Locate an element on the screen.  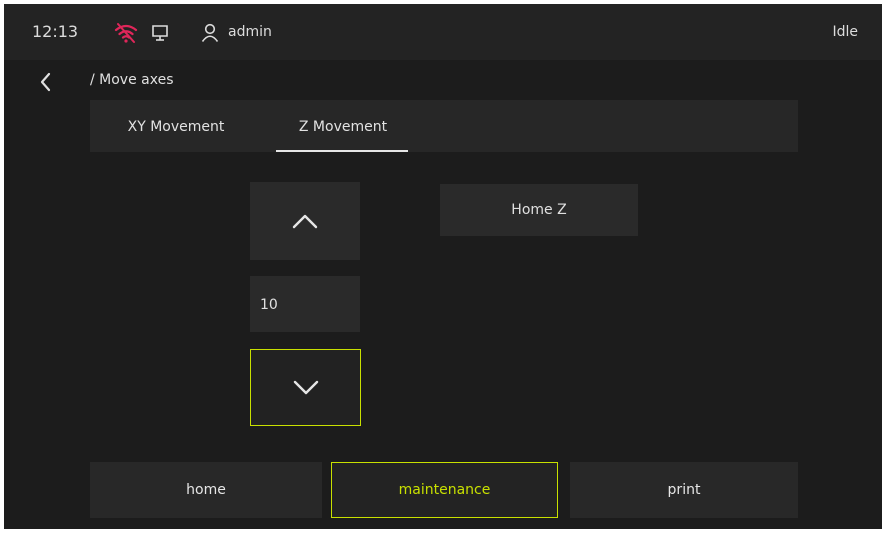
chevron-down-icon is located at coordinates (305, 387).